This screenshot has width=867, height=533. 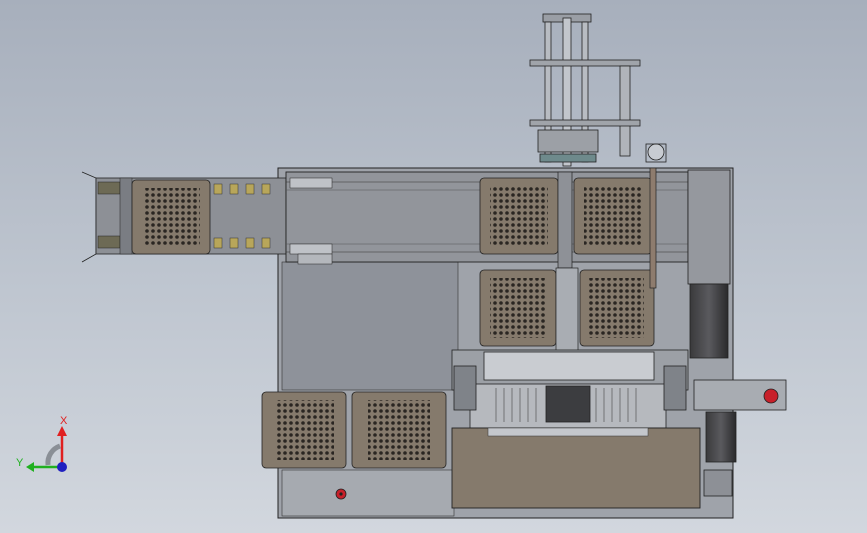 What do you see at coordinates (62, 467) in the screenshot?
I see `z-axis-dot` at bounding box center [62, 467].